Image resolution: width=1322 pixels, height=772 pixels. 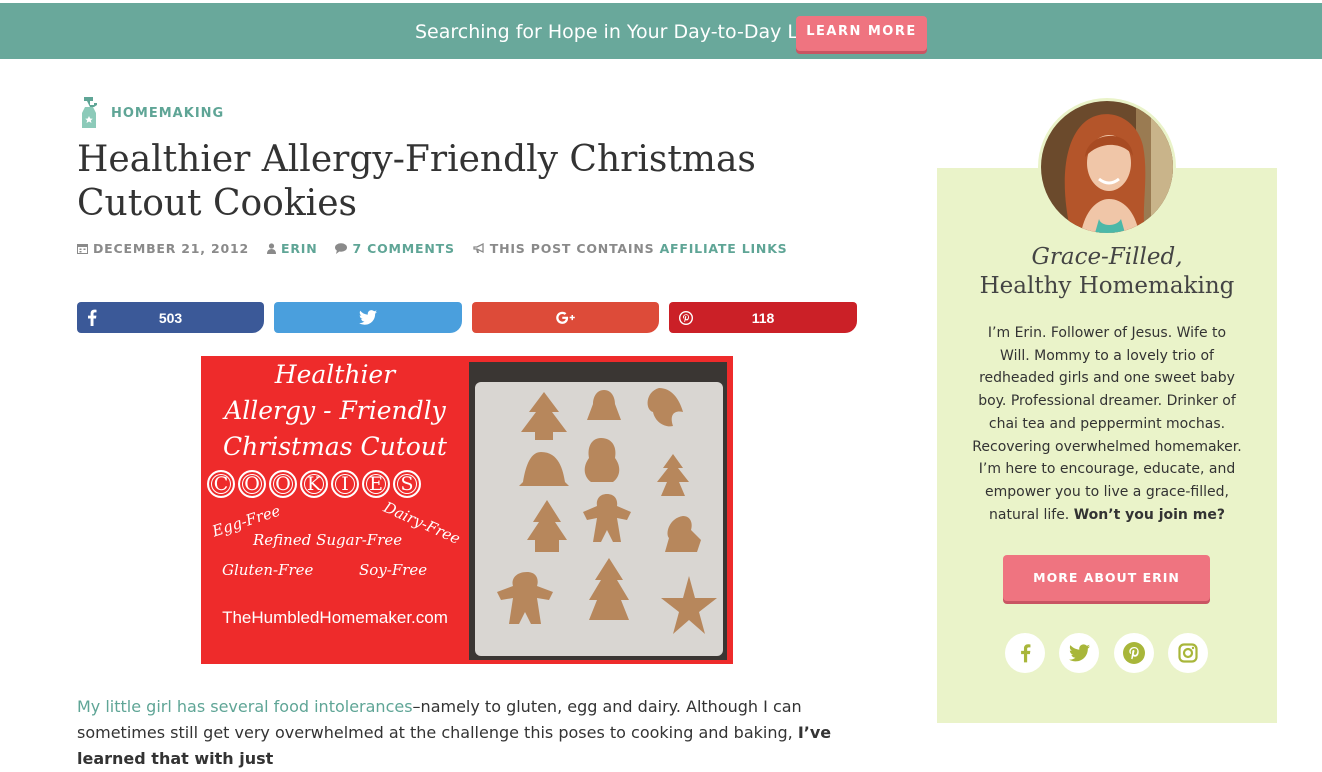 I want to click on user-icon, so click(x=271, y=248).